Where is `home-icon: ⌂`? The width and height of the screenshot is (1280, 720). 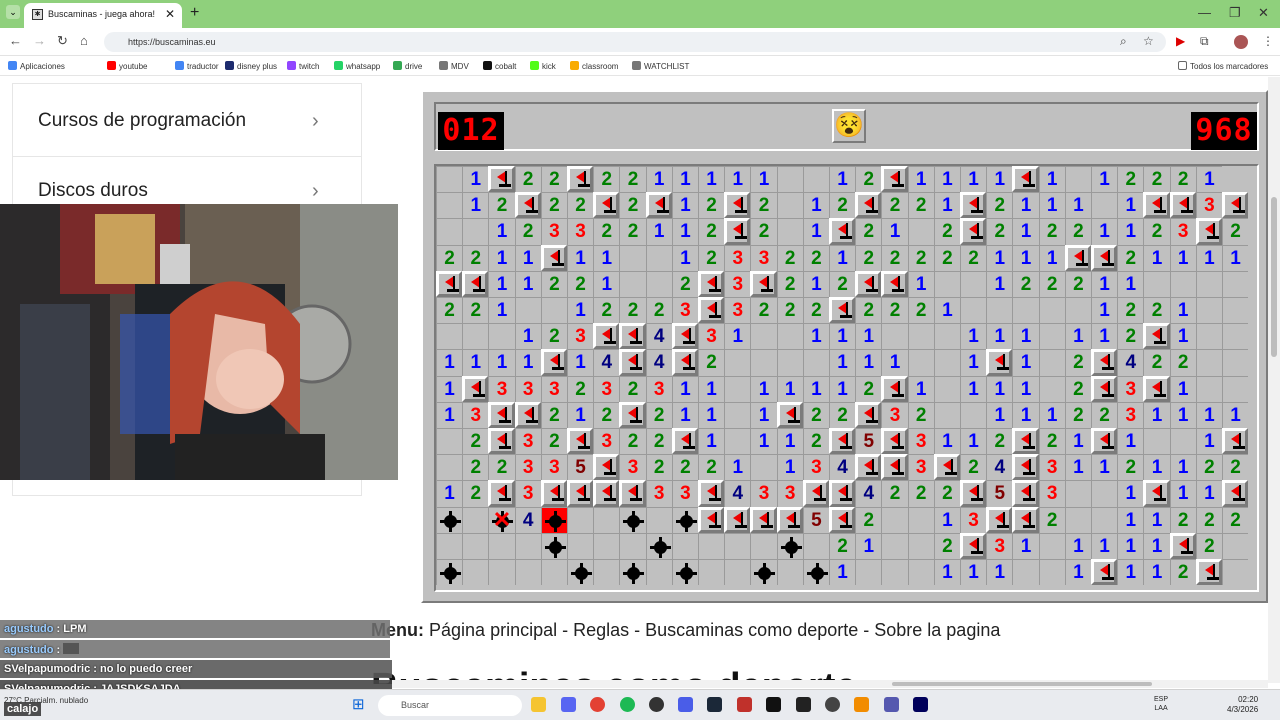 home-icon: ⌂ is located at coordinates (84, 40).